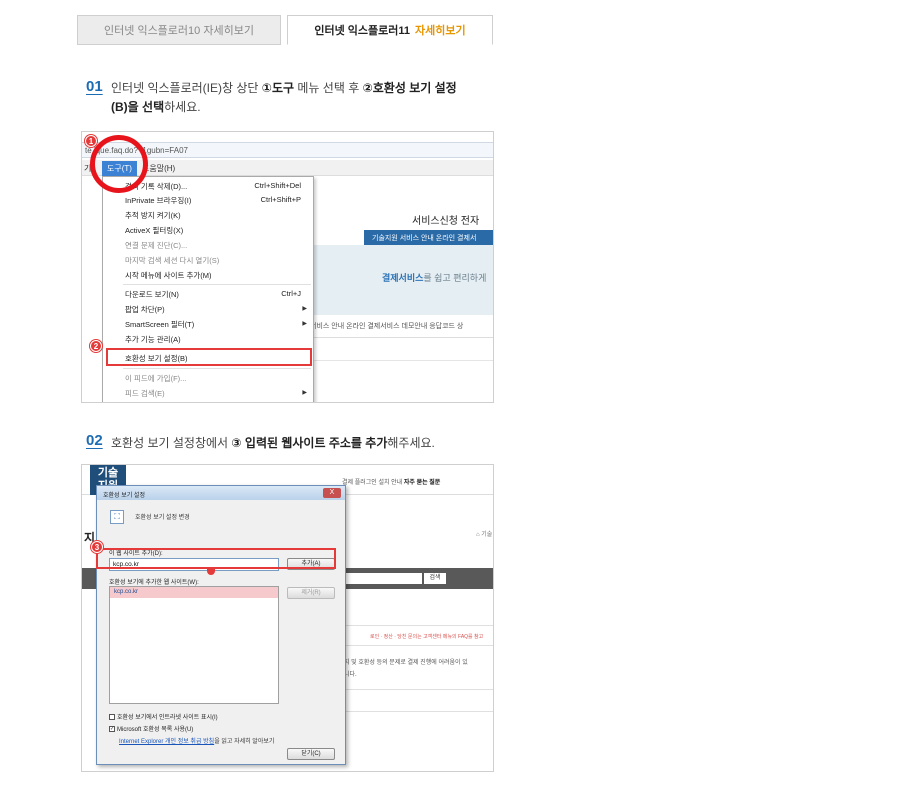  Describe the element at coordinates (422, 483) in the screenshot. I see `page-nav-b: 자주 묻는 질문` at that location.